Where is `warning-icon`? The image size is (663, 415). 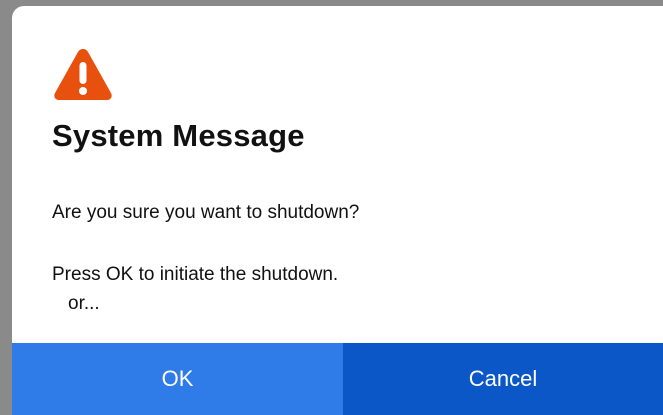
warning-icon is located at coordinates (83, 74).